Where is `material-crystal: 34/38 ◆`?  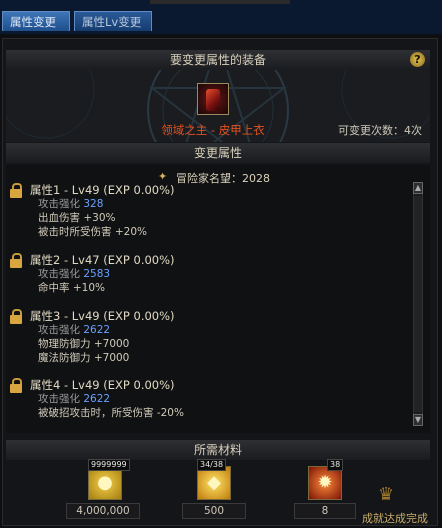
material-crystal: 34/38 ◆ is located at coordinates (214, 479).